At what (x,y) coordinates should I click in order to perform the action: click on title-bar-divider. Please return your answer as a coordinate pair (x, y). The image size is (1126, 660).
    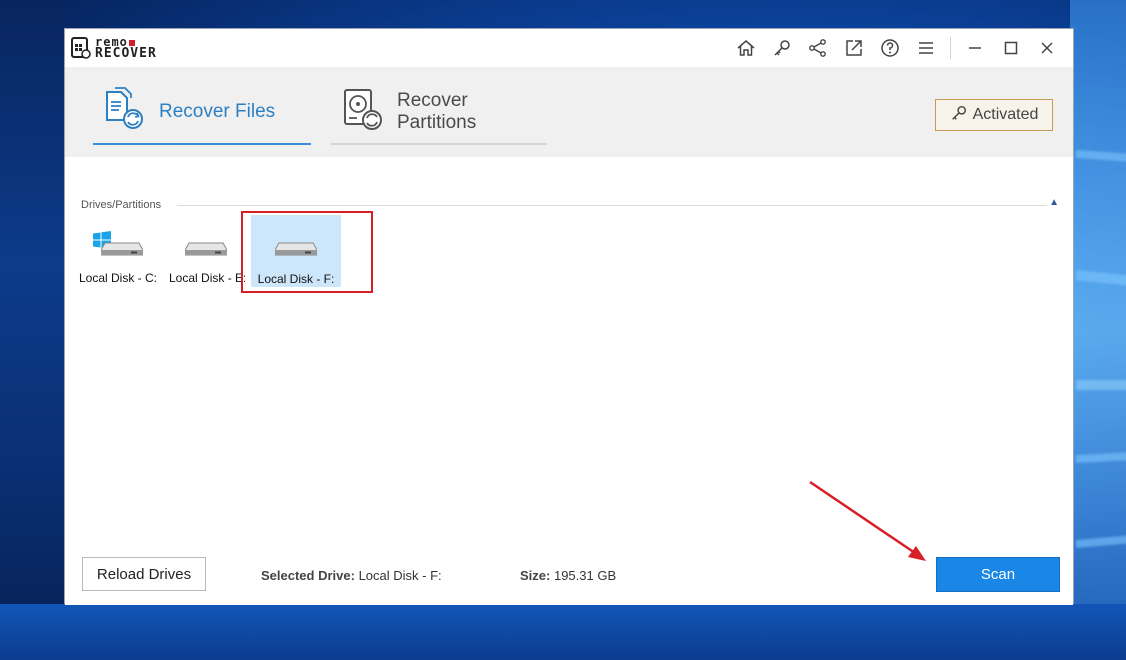
    Looking at the image, I should click on (950, 48).